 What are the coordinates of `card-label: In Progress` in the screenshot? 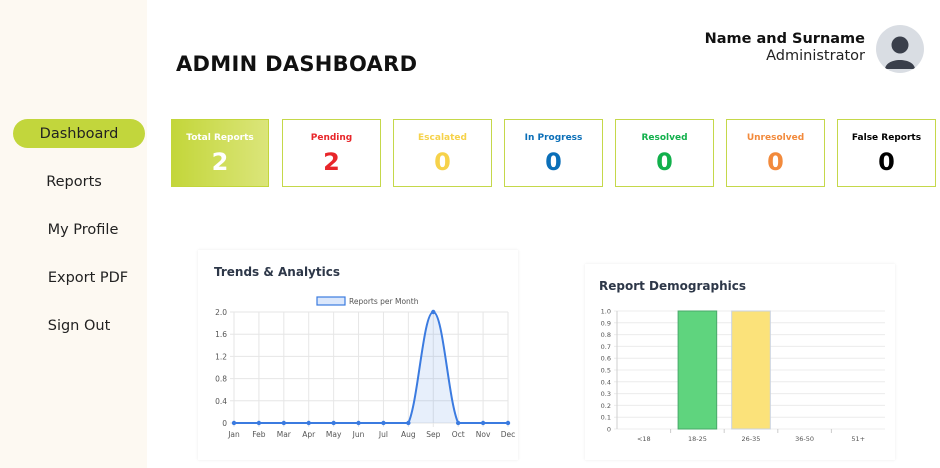 It's located at (553, 138).